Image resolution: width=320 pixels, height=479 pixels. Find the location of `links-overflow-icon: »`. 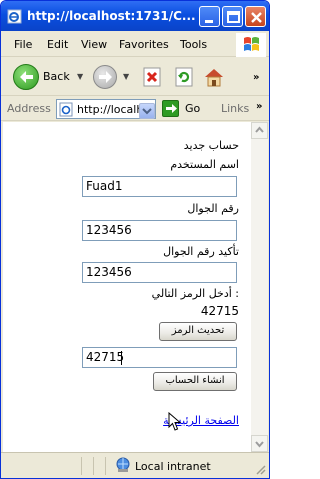

links-overflow-icon: » is located at coordinates (259, 106).